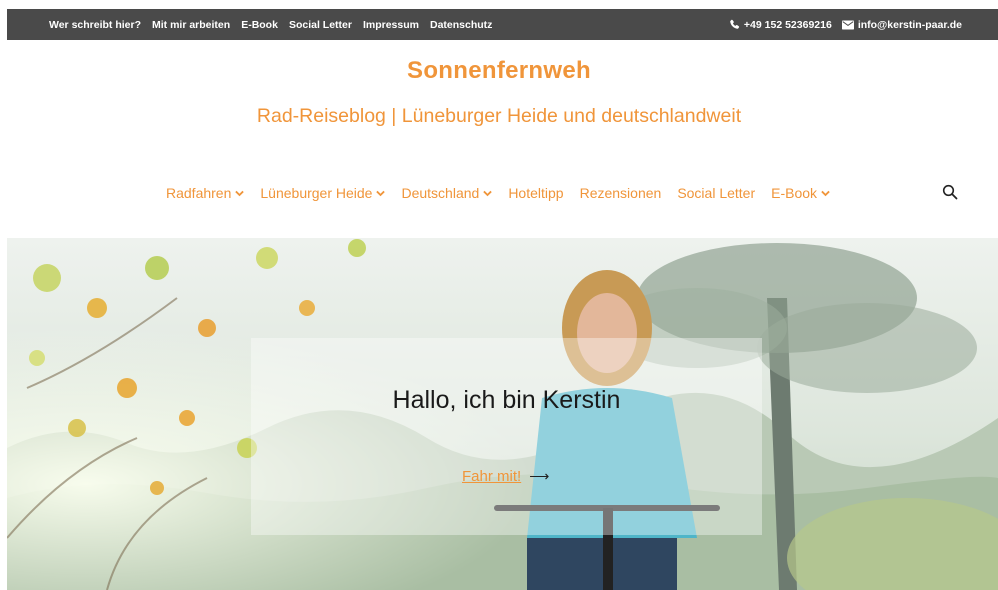 The image size is (998, 590). Describe the element at coordinates (794, 193) in the screenshot. I see `nav-label: E-Book` at that location.